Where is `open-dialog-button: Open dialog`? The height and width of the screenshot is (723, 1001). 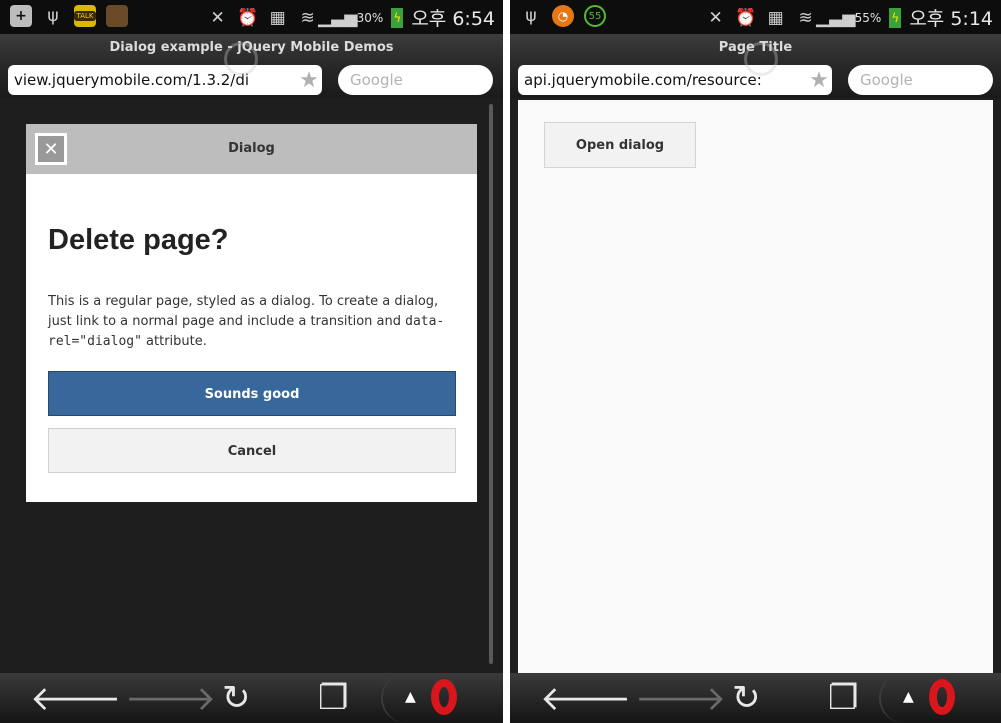 open-dialog-button: Open dialog is located at coordinates (620, 145).